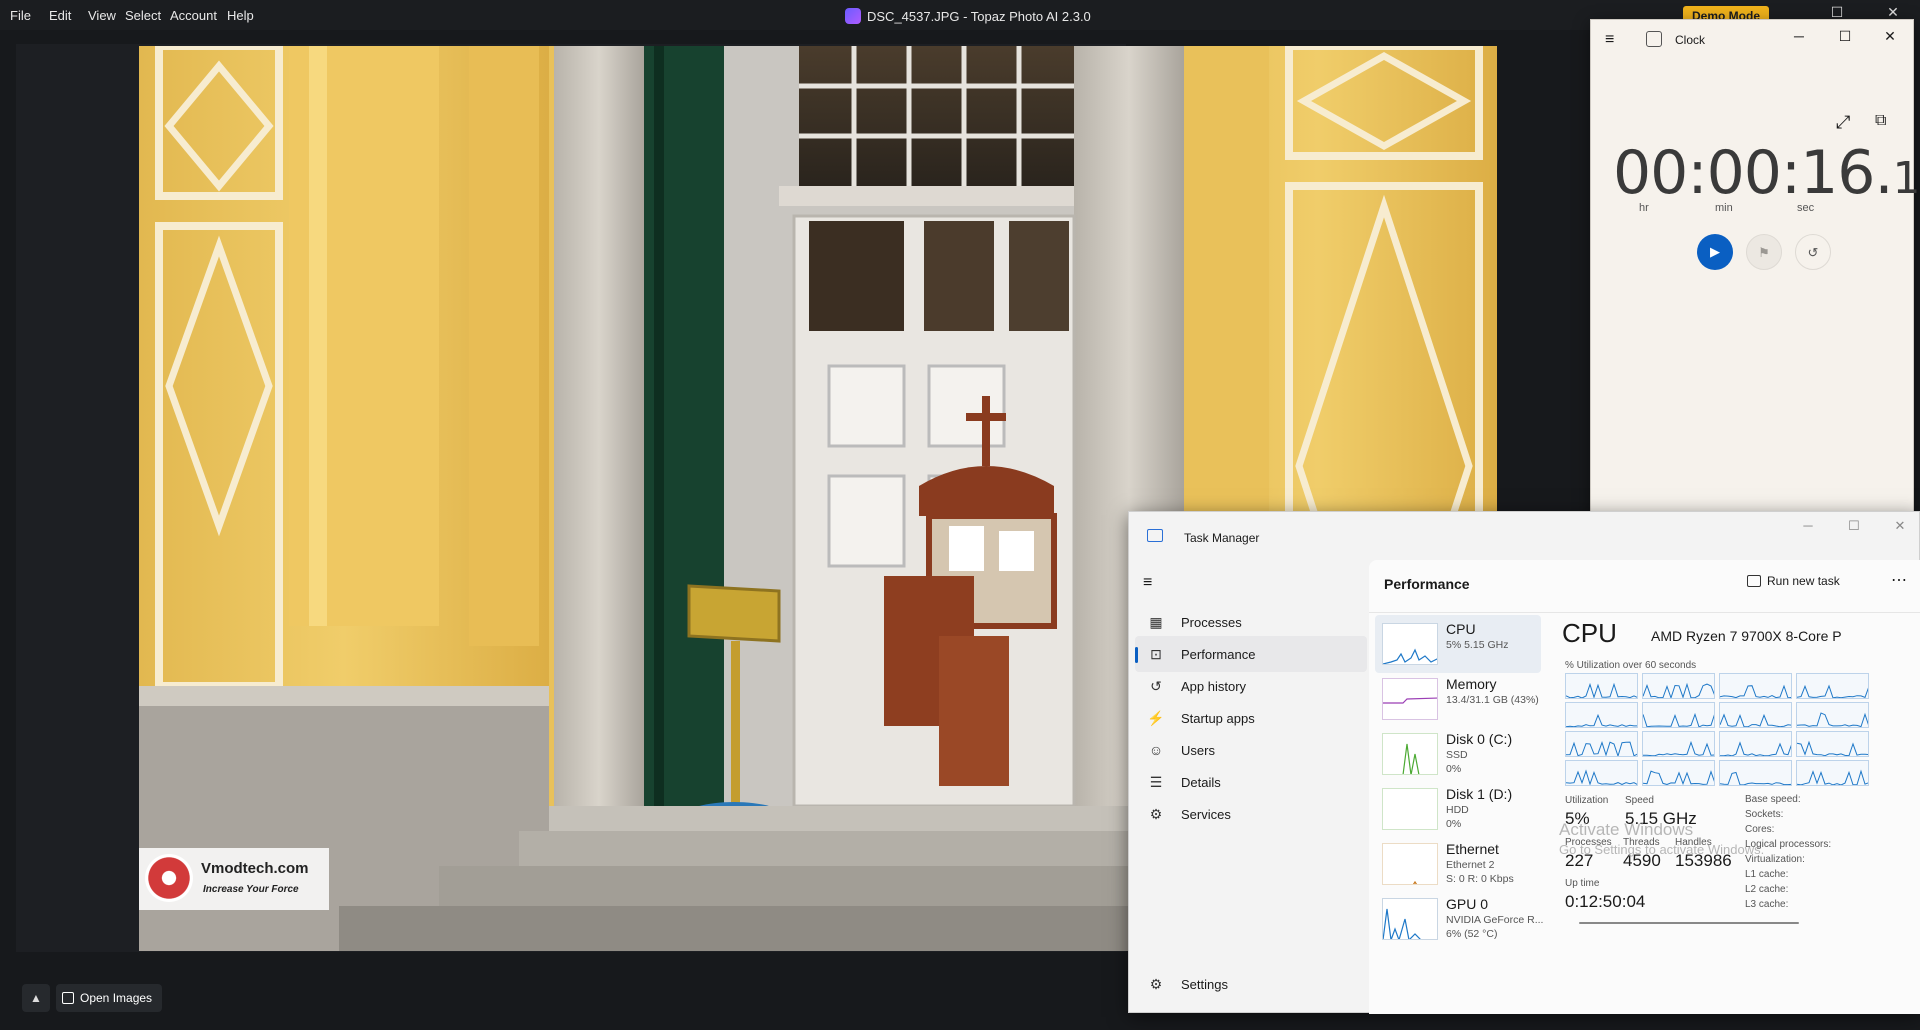 The width and height of the screenshot is (1920, 1030). Describe the element at coordinates (1661, 818) in the screenshot. I see `speed-value: 5.15 GHz` at that location.